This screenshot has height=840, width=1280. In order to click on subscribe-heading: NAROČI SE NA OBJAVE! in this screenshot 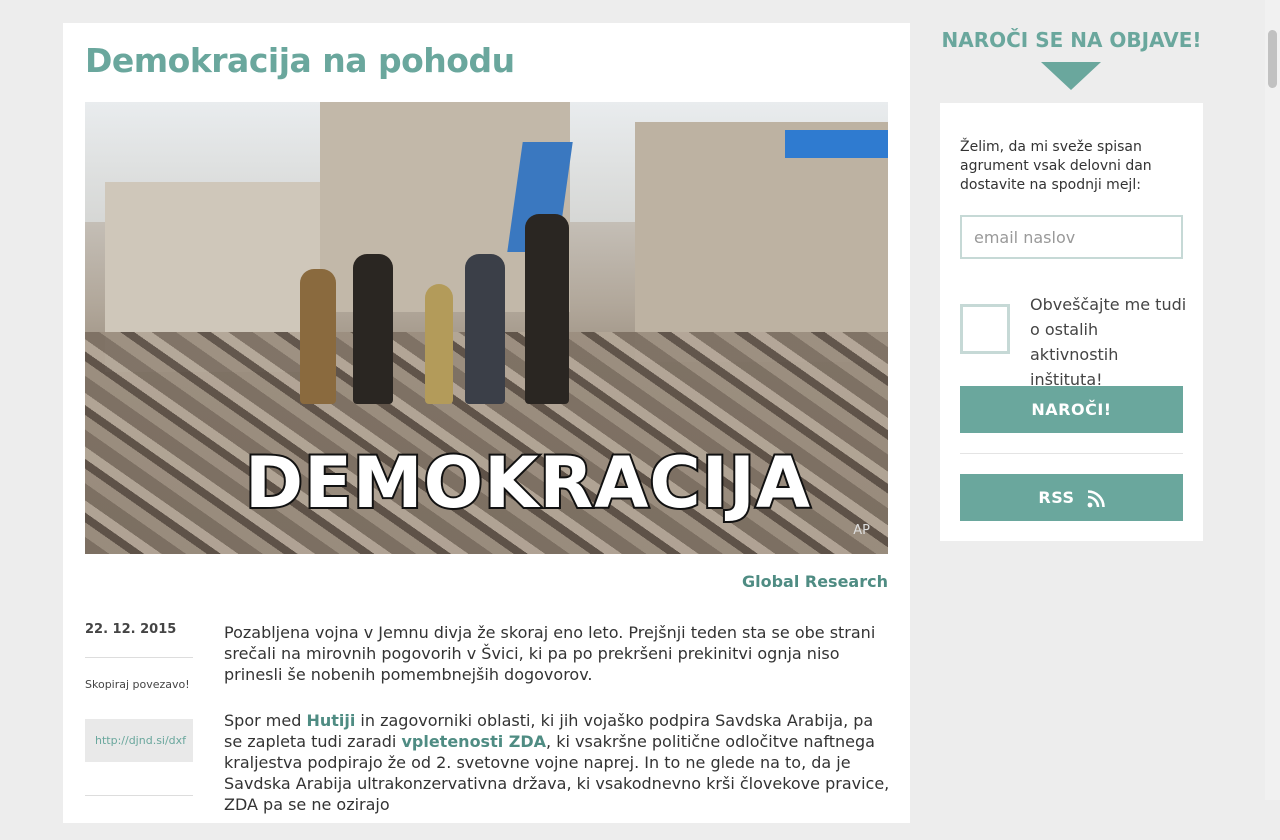, I will do `click(1071, 40)`.